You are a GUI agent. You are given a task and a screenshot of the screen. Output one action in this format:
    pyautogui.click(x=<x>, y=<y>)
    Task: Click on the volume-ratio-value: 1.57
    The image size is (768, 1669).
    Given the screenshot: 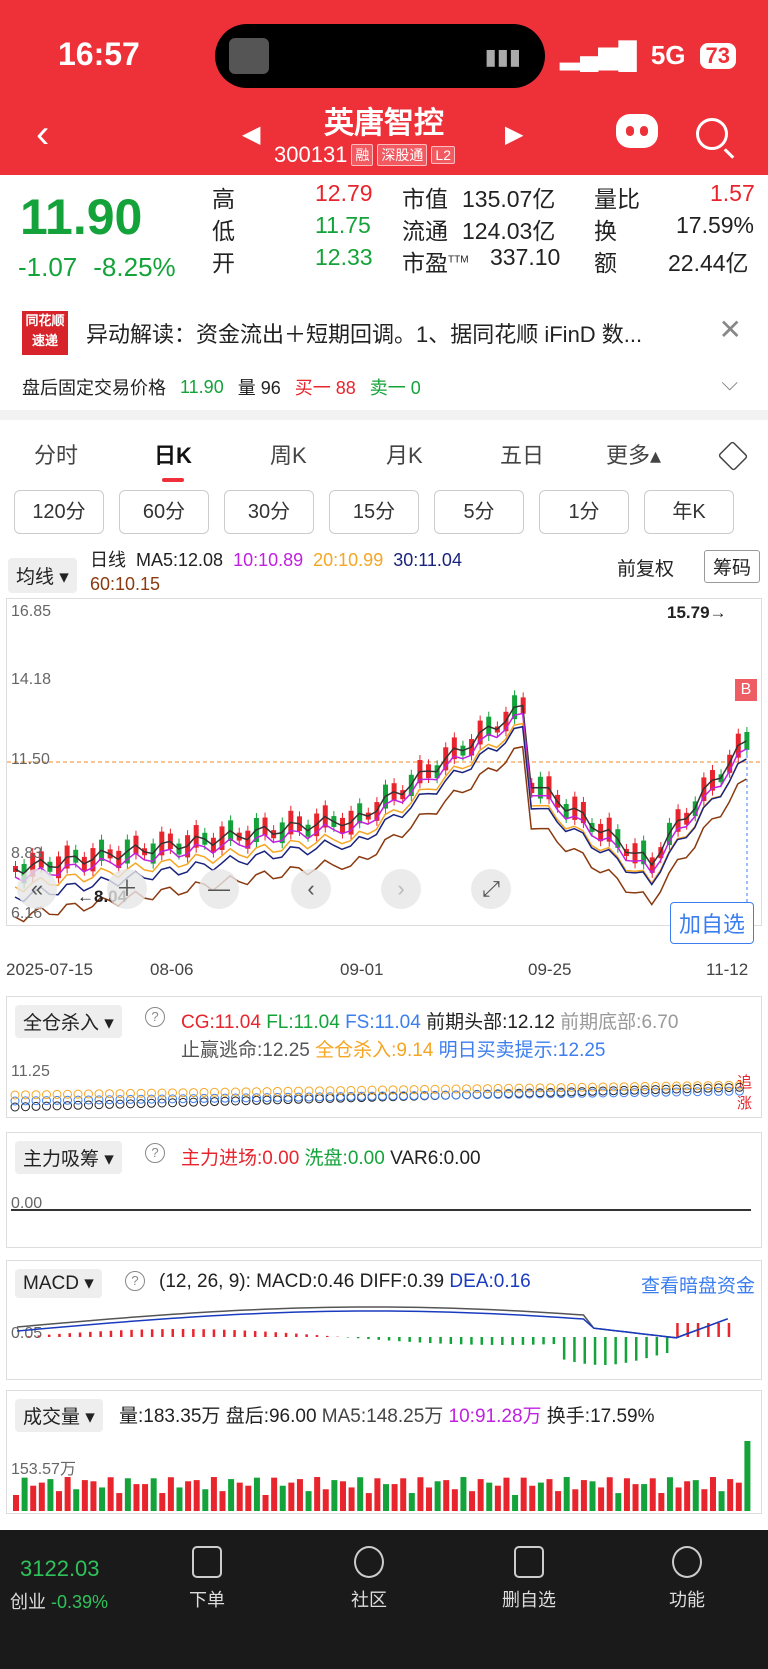 What is the action you would take?
    pyautogui.click(x=732, y=193)
    